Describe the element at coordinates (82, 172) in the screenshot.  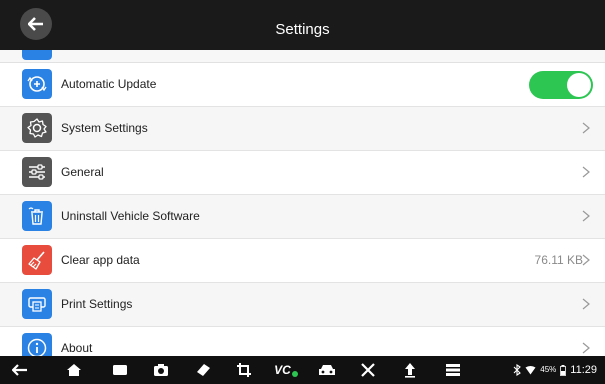
I see `row-label: General` at that location.